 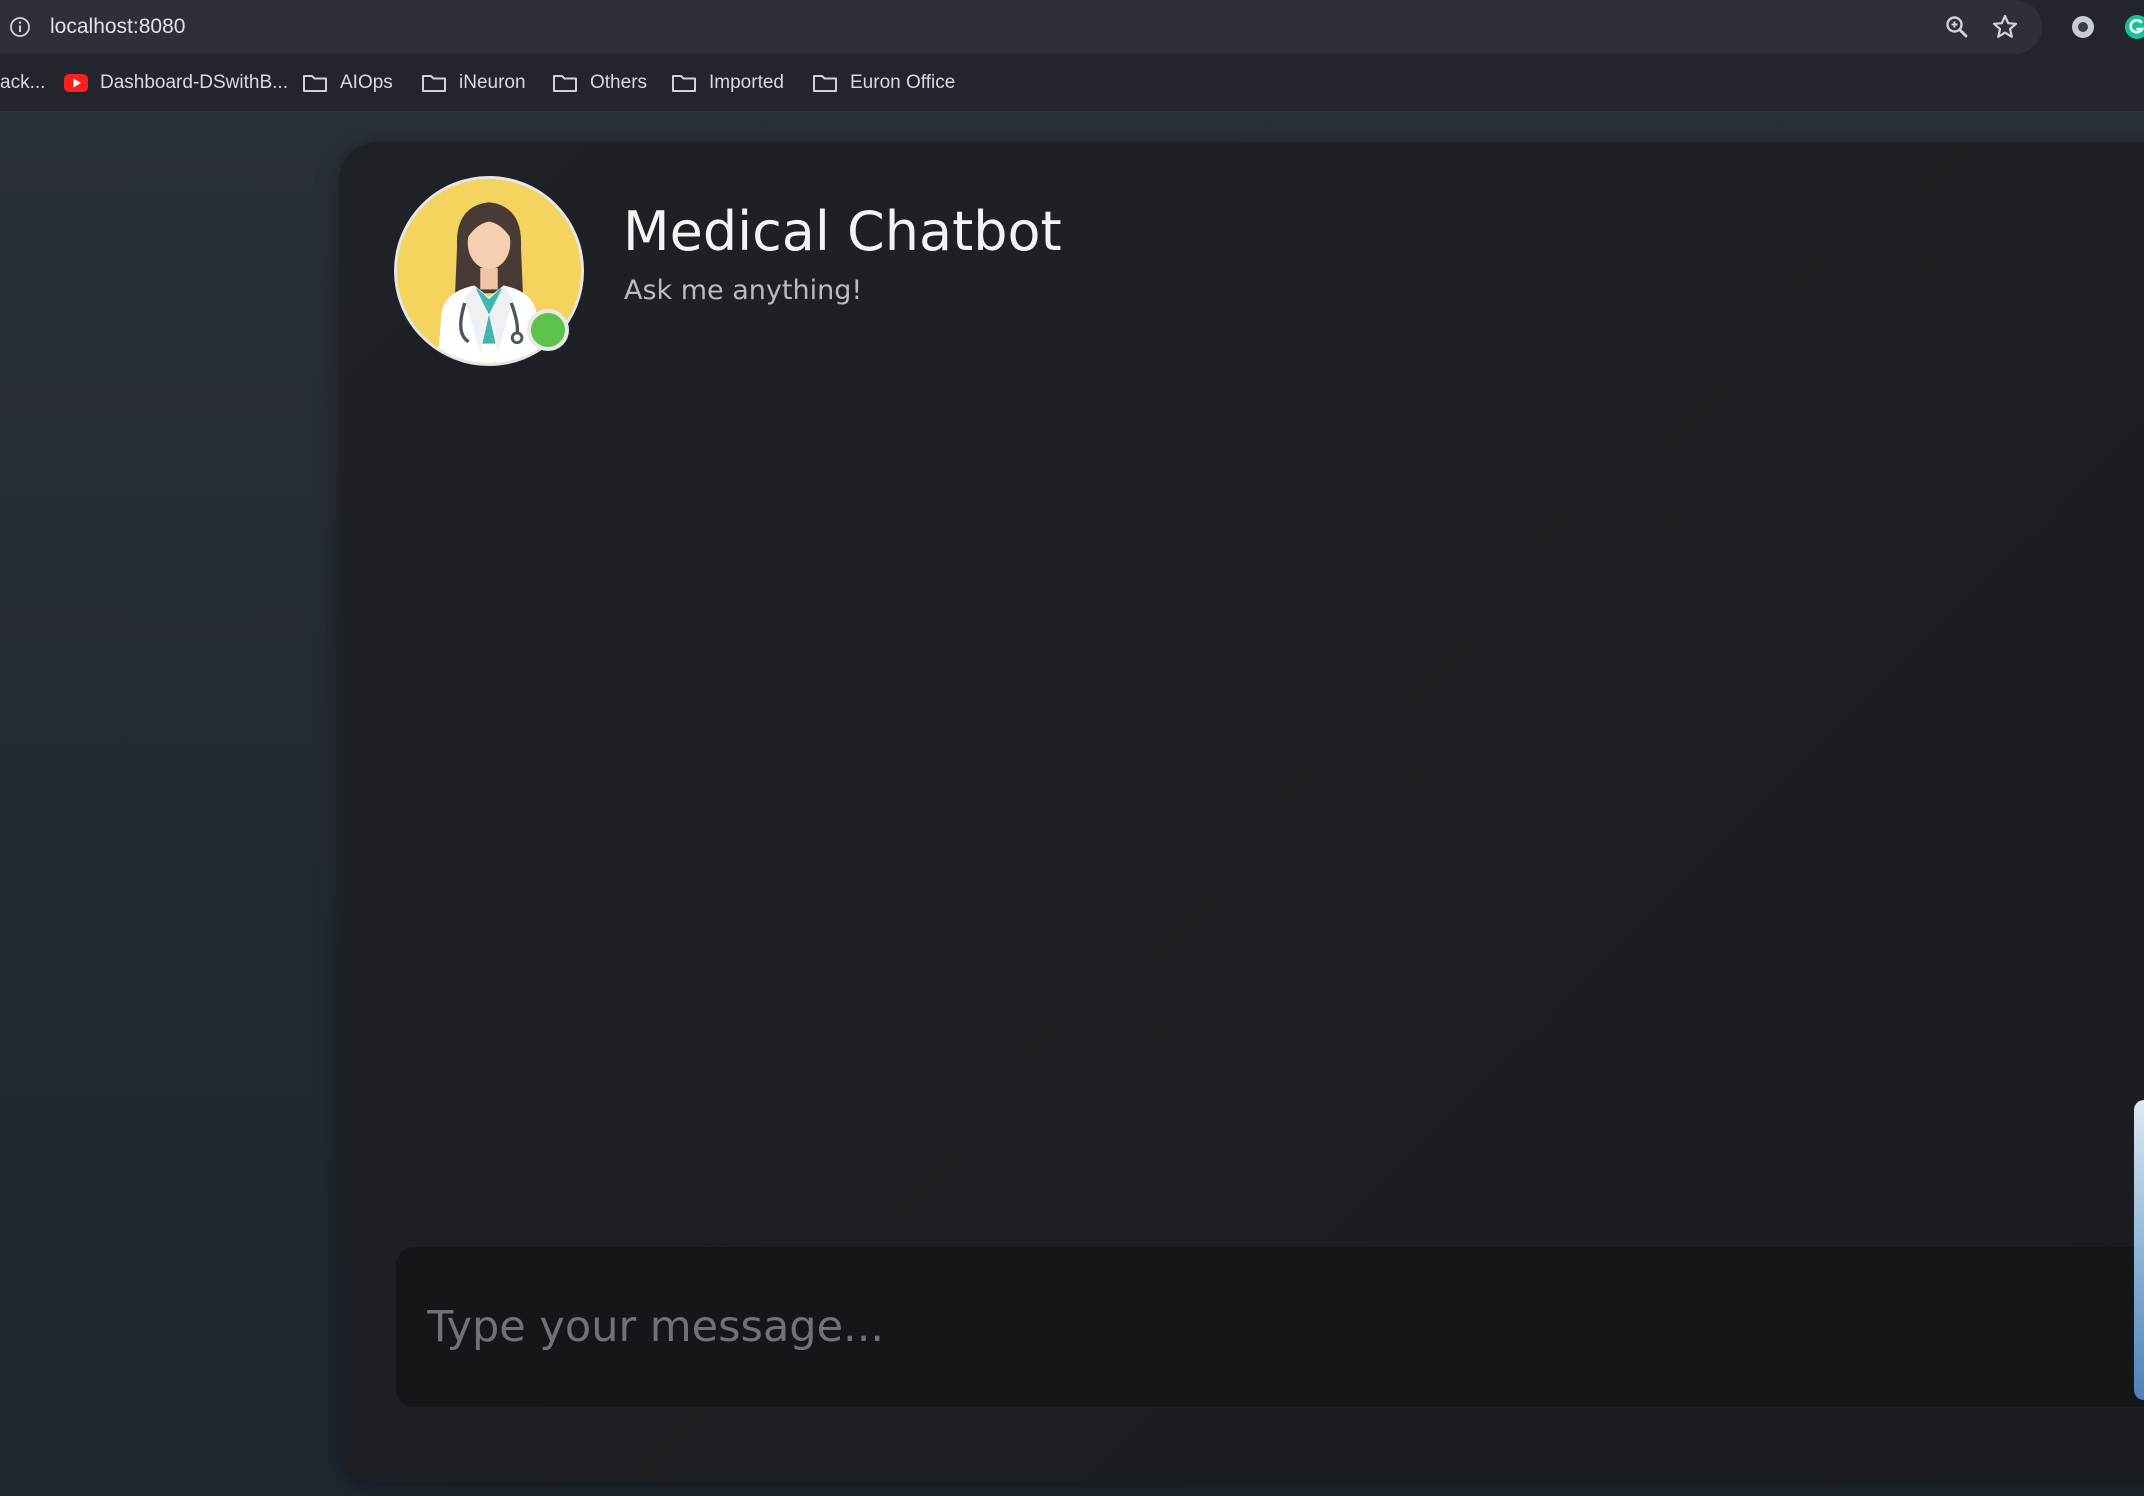 I want to click on youtube-icon, so click(x=76, y=83).